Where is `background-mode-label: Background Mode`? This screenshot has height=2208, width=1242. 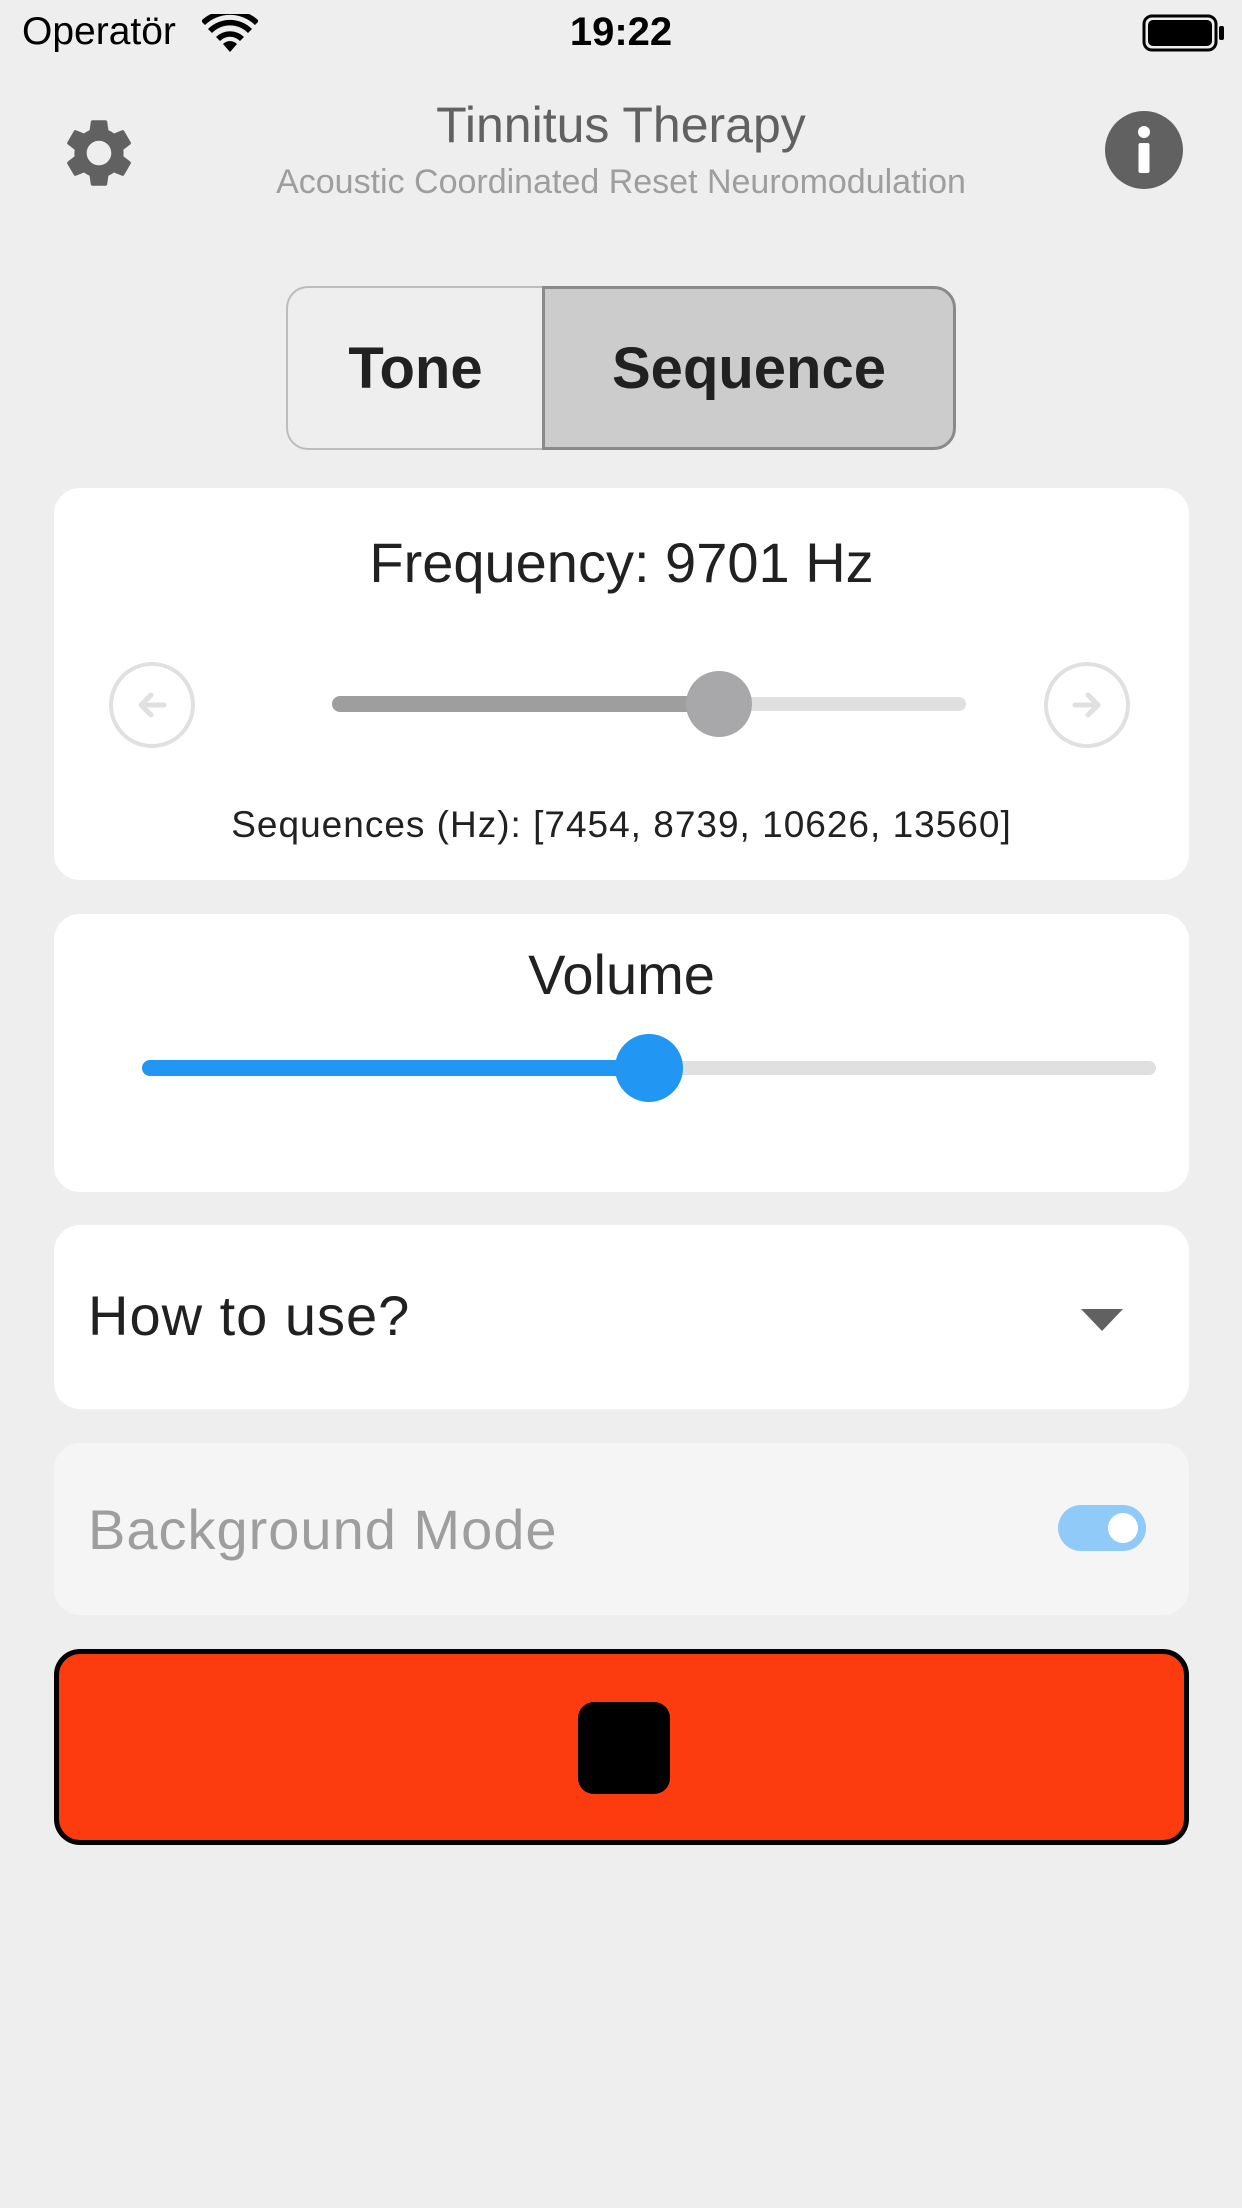
background-mode-label: Background Mode is located at coordinates (323, 1529).